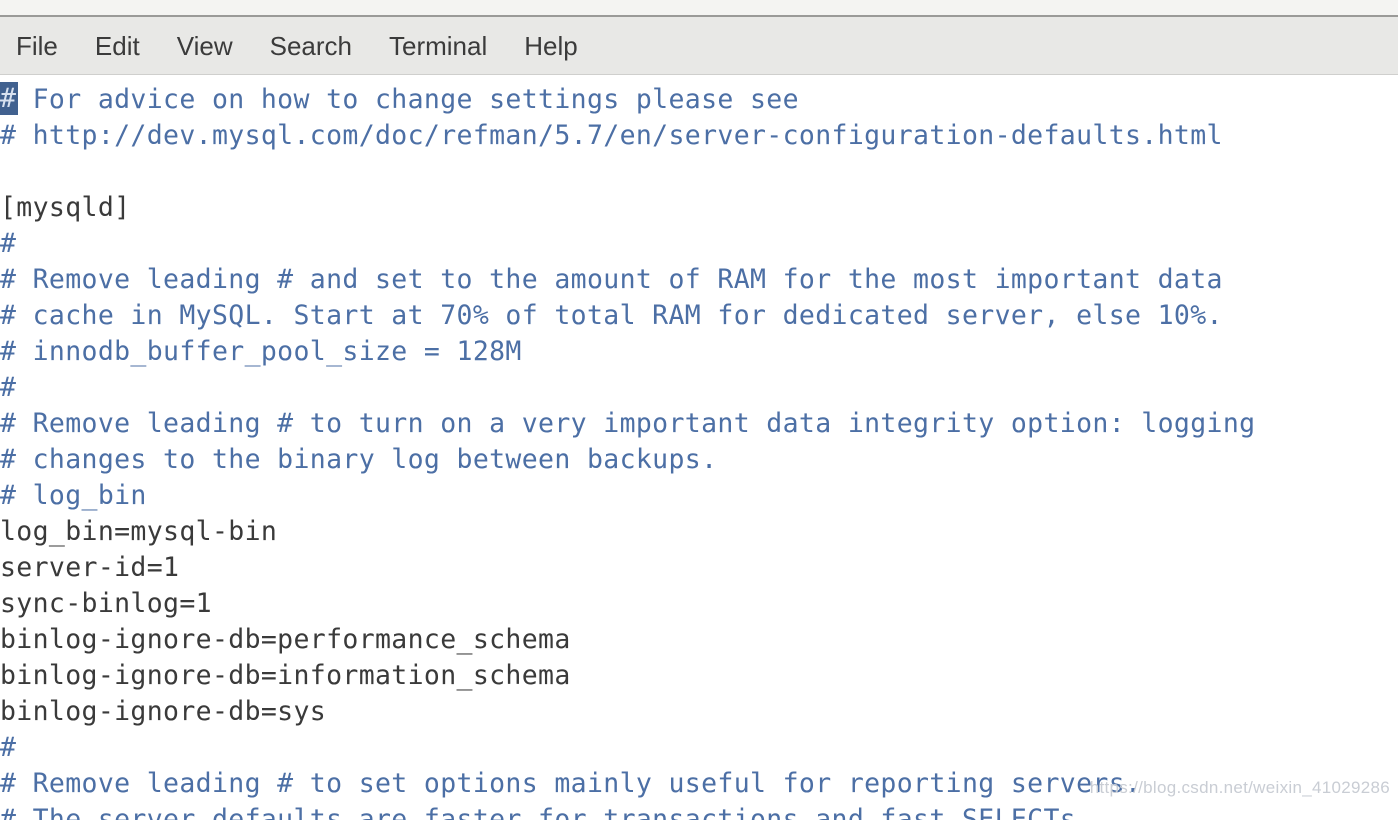 The width and height of the screenshot is (1398, 820). What do you see at coordinates (285, 639) in the screenshot?
I see `terminal-line: binlog-ignore-db=performance_schema` at bounding box center [285, 639].